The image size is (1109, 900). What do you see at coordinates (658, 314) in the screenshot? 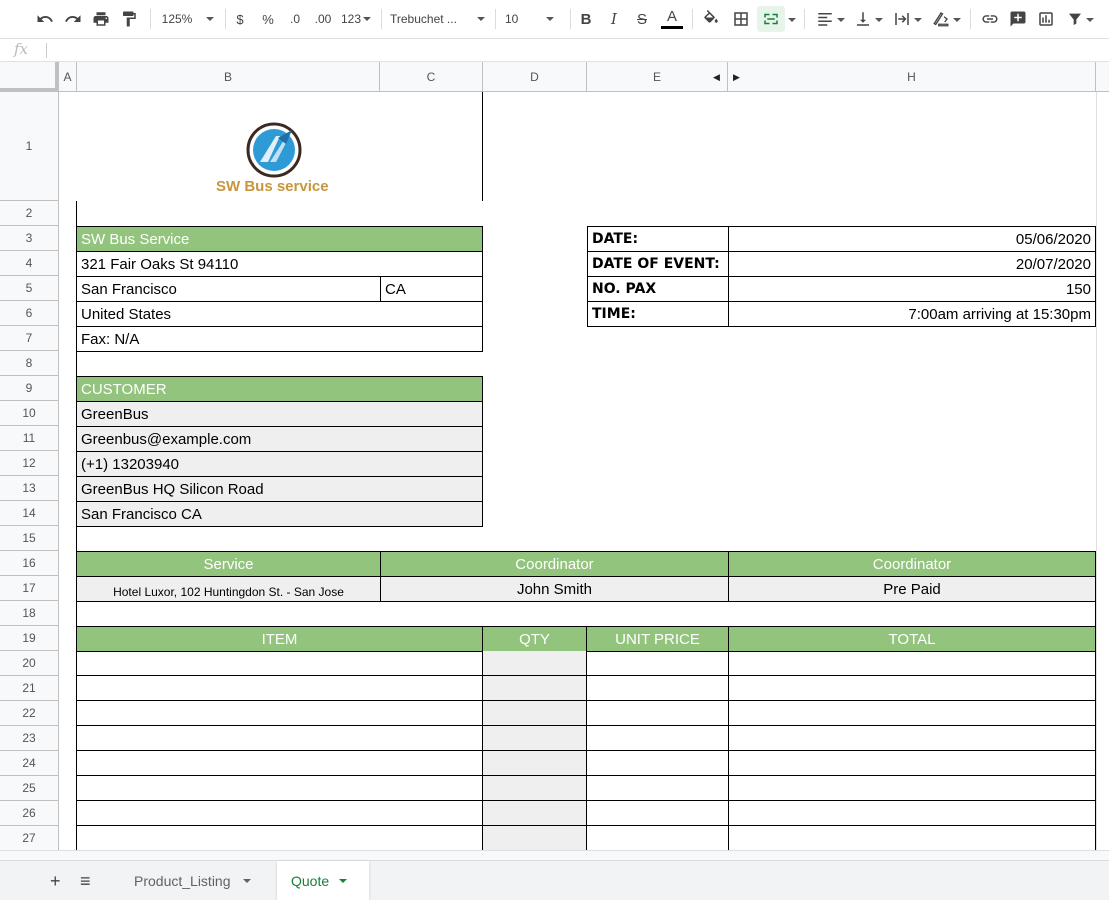
I see `time-label: TIME:` at bounding box center [658, 314].